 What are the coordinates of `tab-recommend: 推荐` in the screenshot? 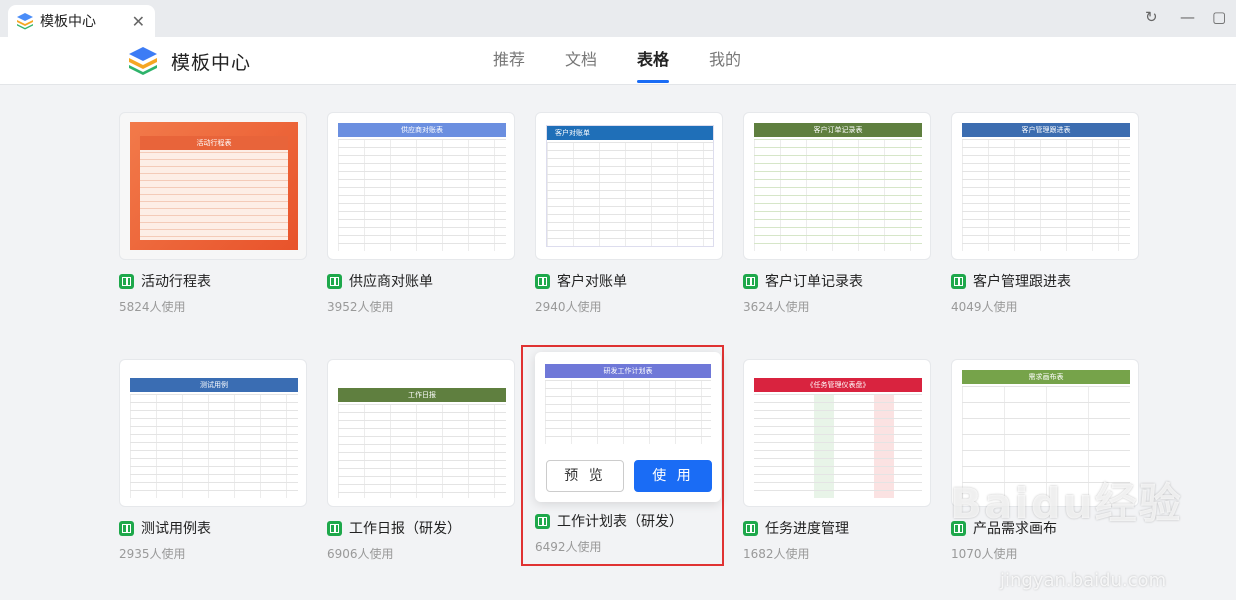 It's located at (509, 61).